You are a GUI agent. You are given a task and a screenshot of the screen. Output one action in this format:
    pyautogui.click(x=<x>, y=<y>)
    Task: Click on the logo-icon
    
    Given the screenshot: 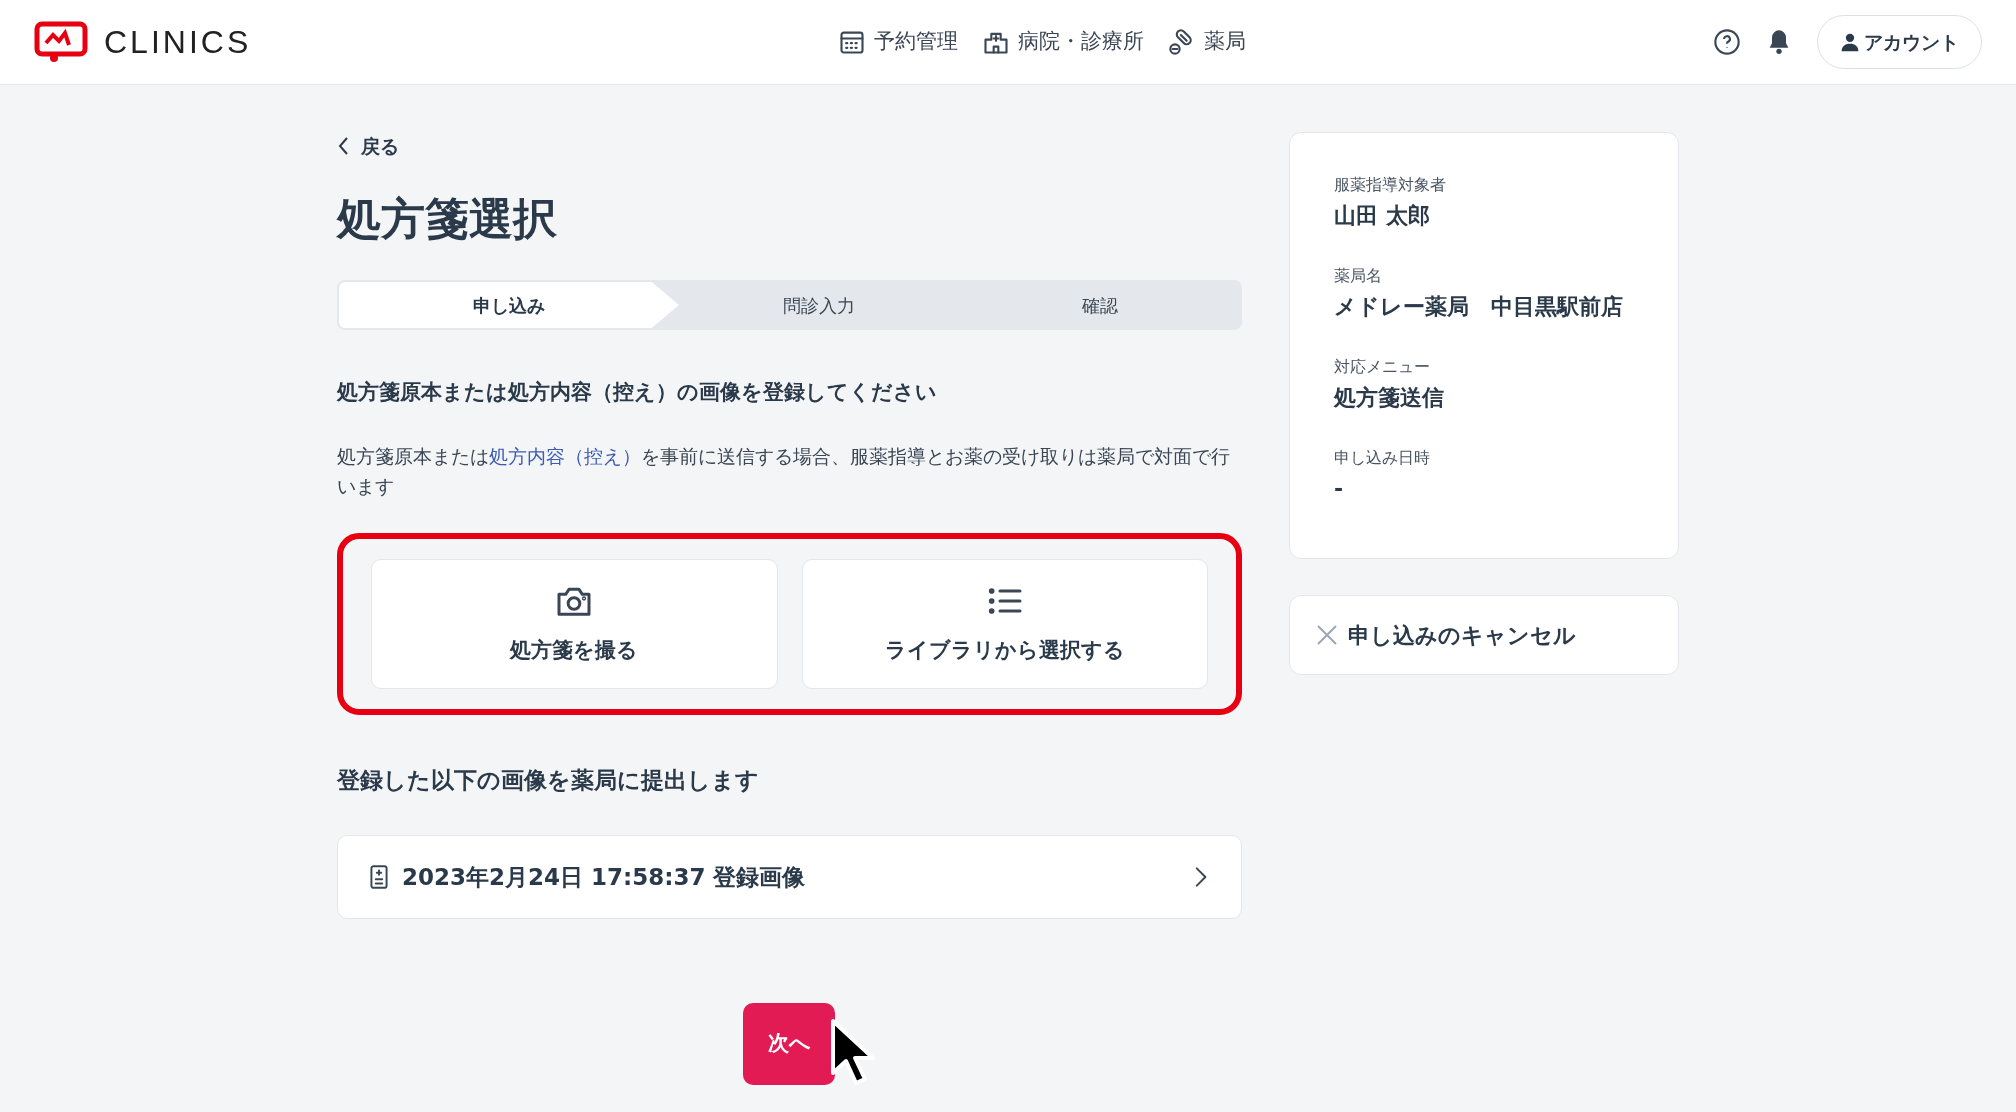 What is the action you would take?
    pyautogui.click(x=61, y=42)
    